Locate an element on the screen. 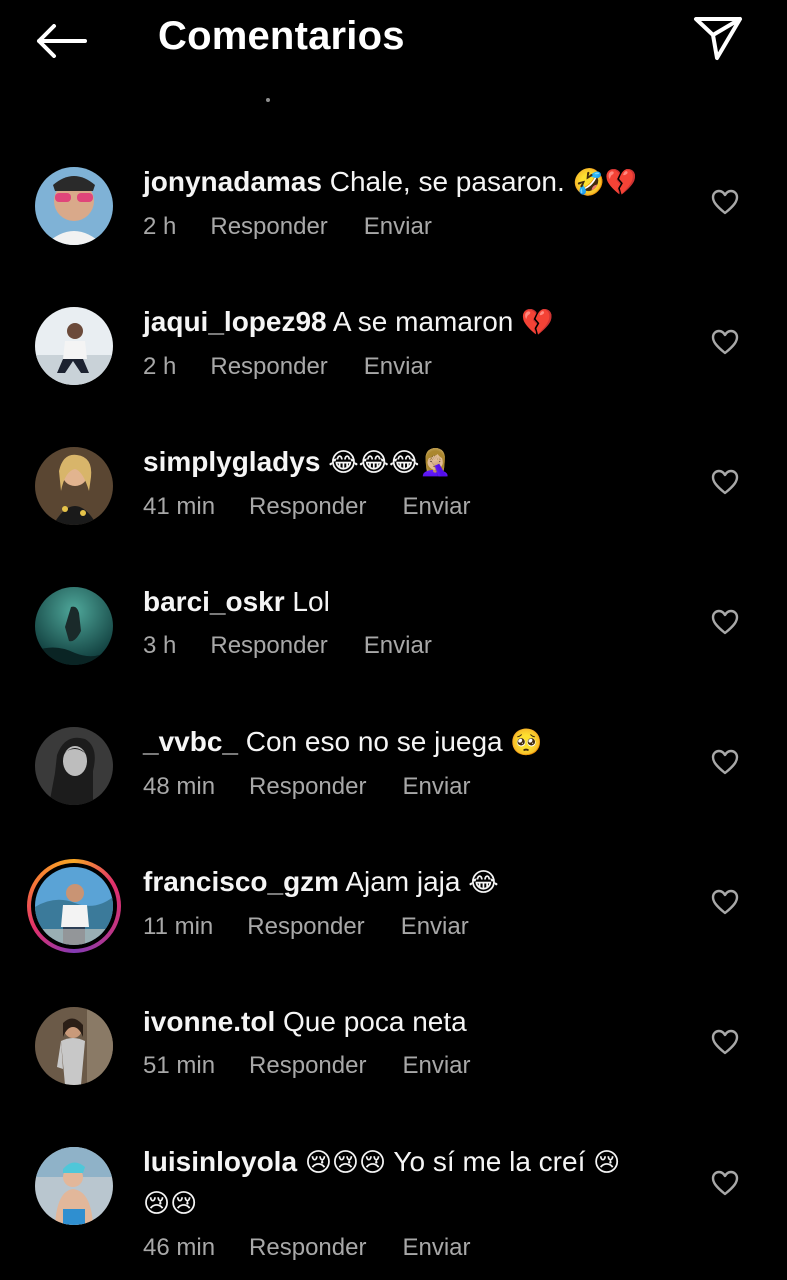 This screenshot has height=1280, width=787. comment-username: _vvbc_ is located at coordinates (190, 741).